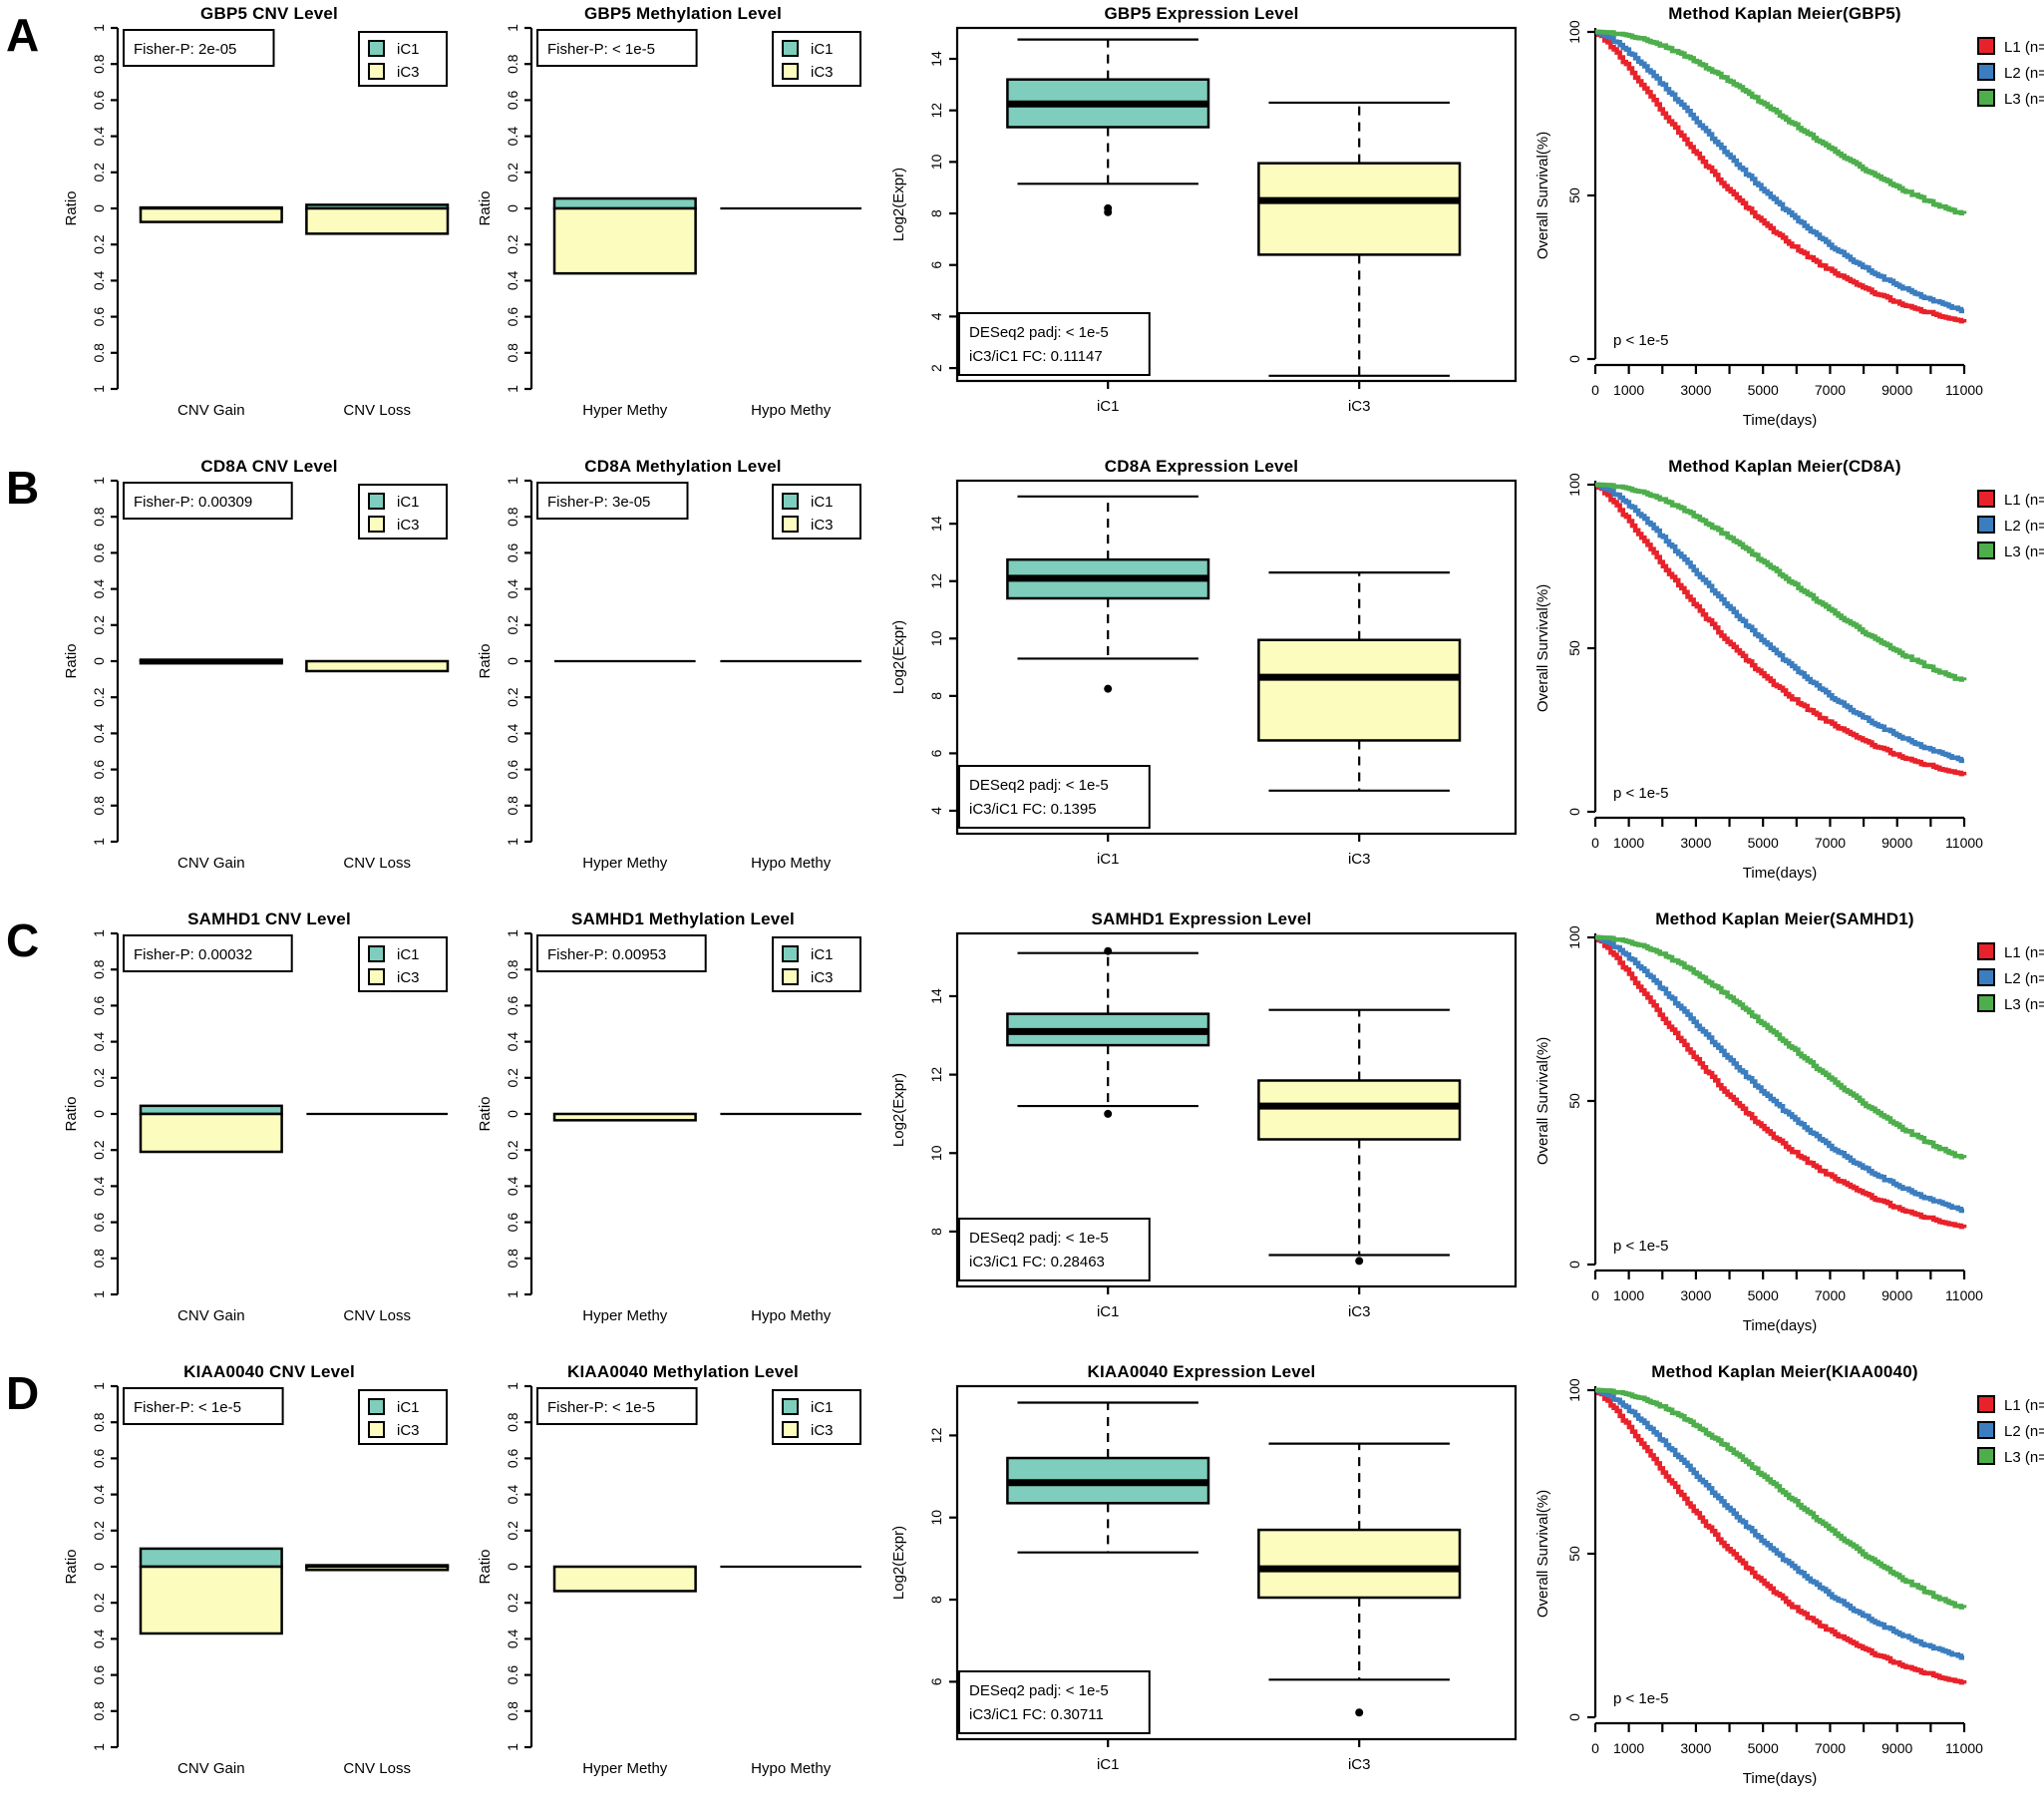  Describe the element at coordinates (624, 203) in the screenshot. I see `bar-ic1` at that location.